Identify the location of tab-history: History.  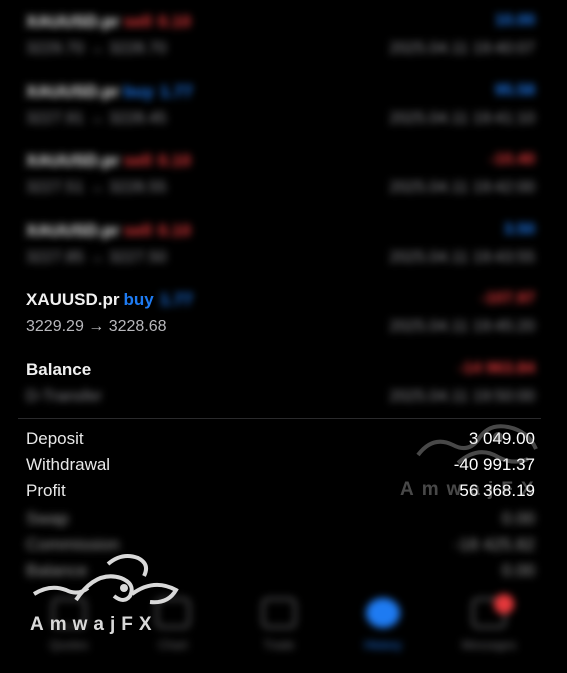
(383, 625).